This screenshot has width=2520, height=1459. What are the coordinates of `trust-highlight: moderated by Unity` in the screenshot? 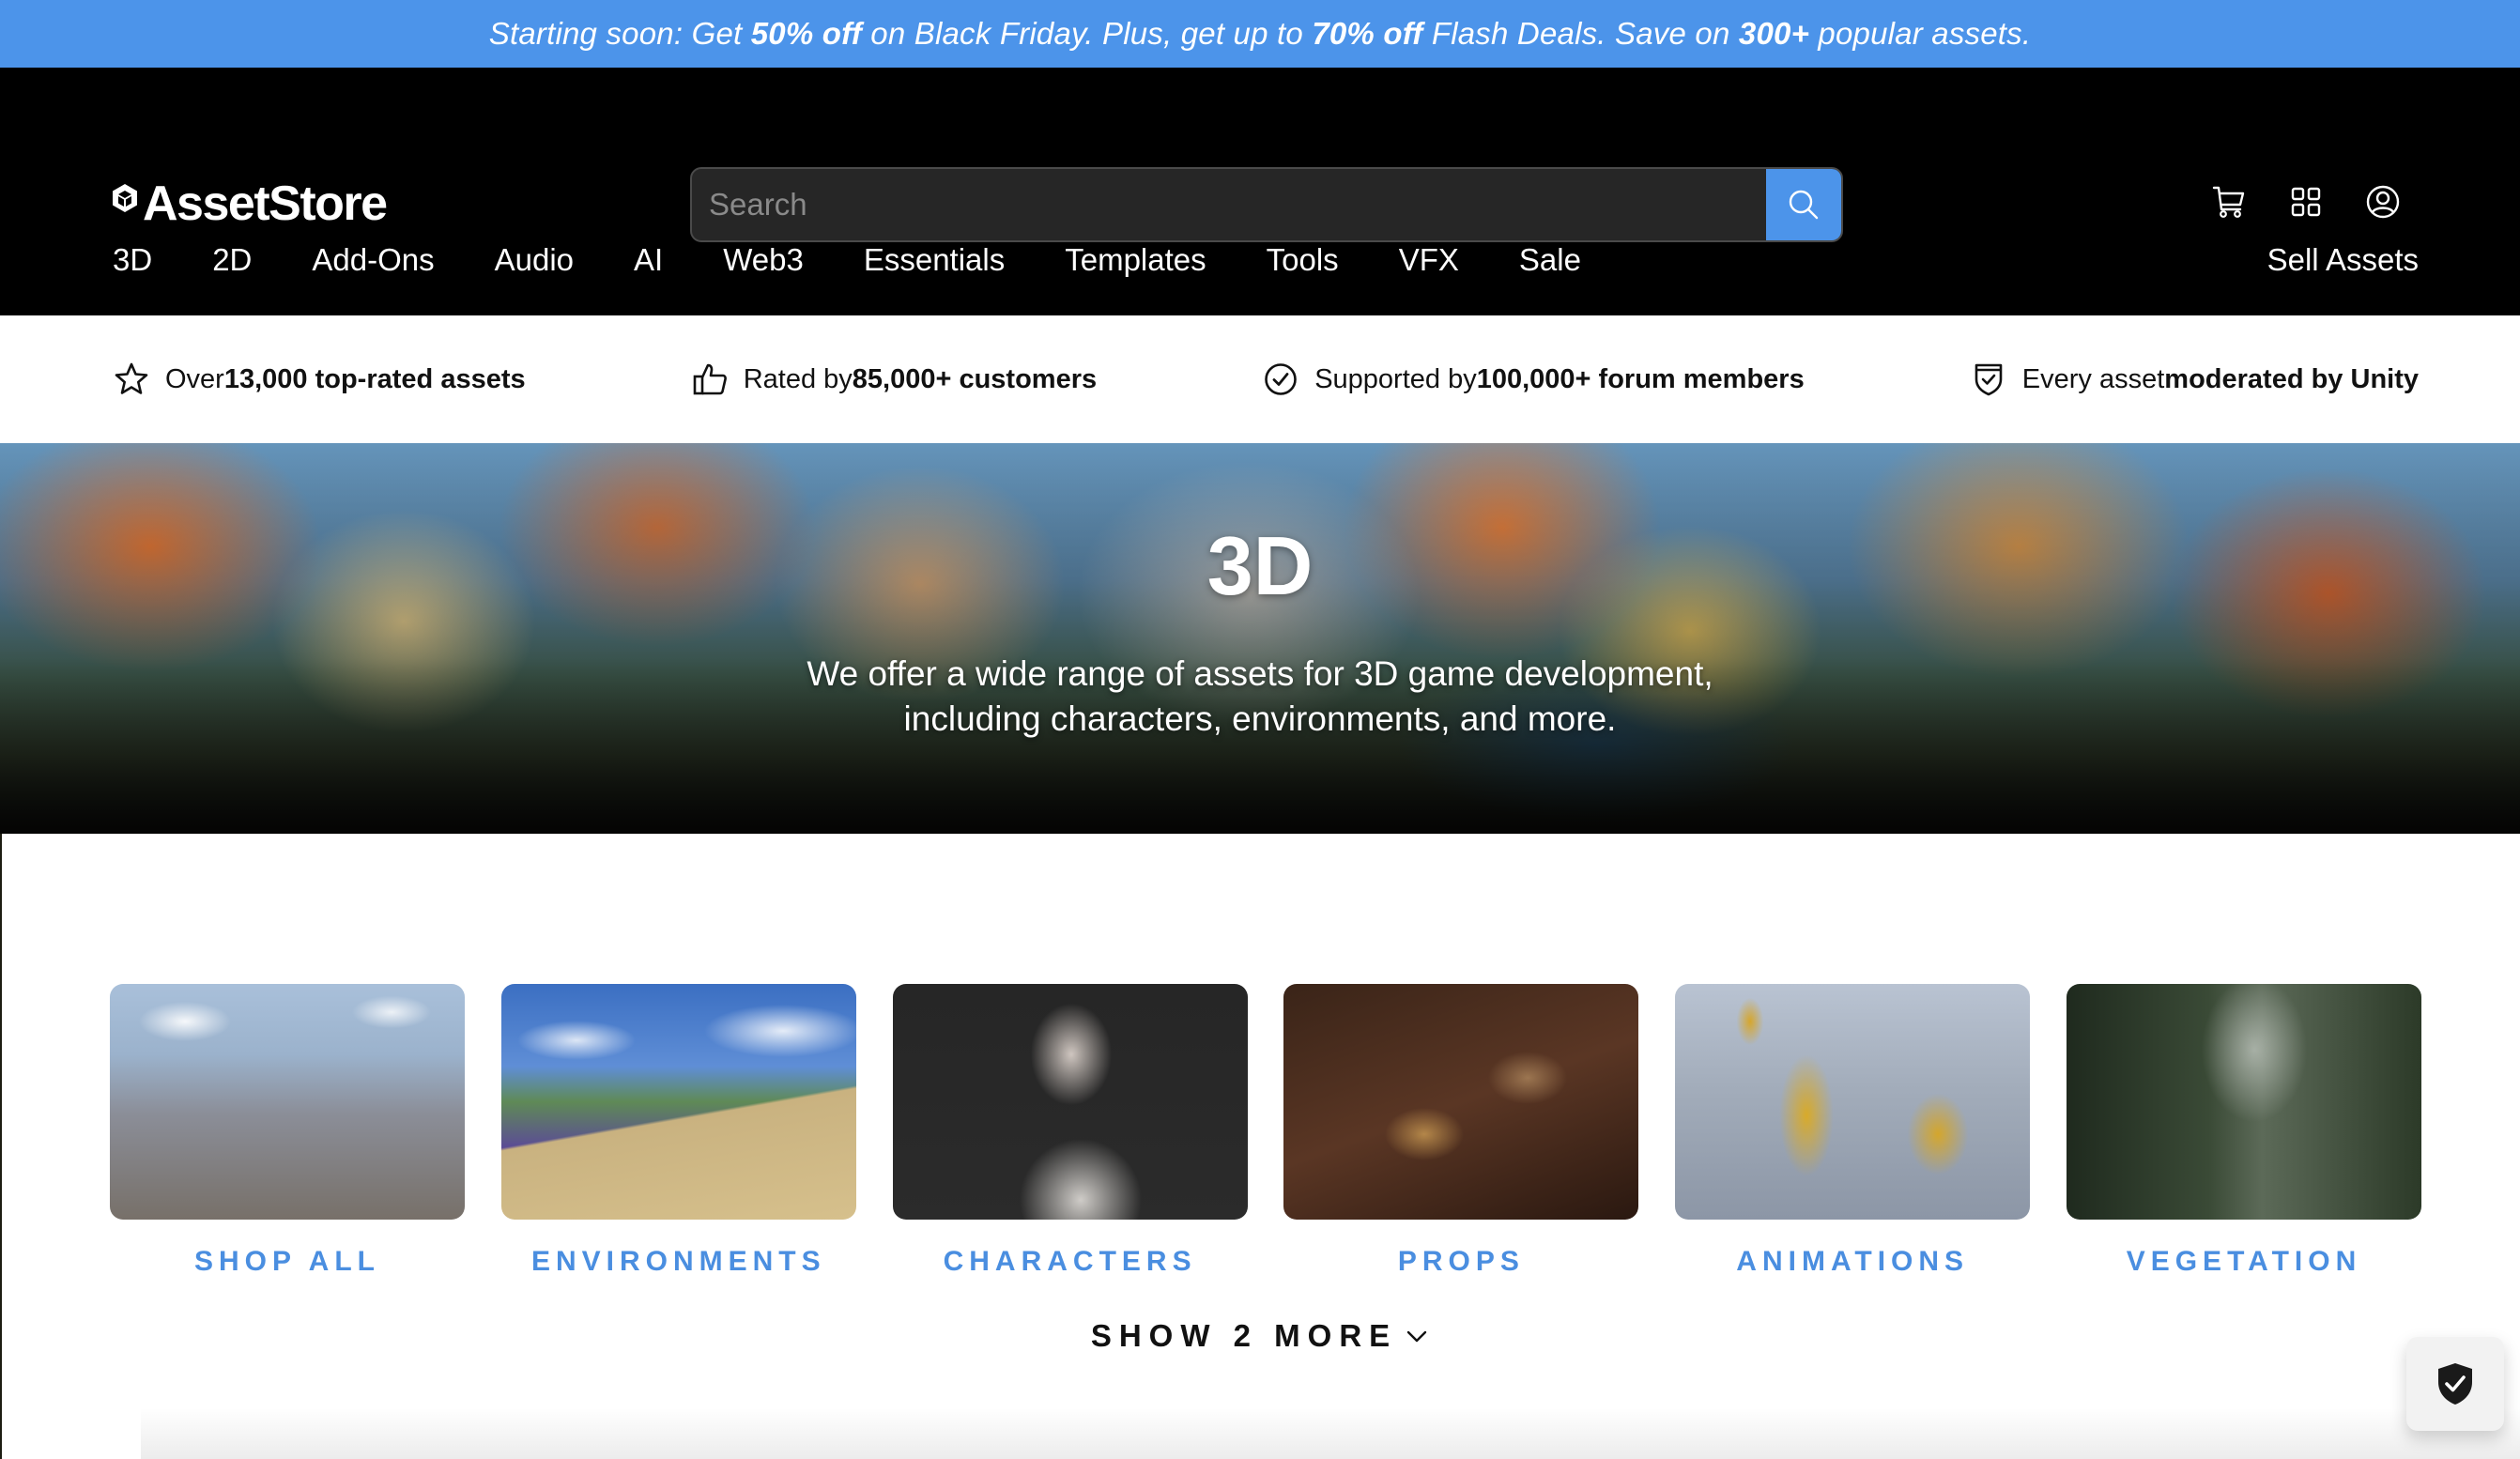 It's located at (2291, 378).